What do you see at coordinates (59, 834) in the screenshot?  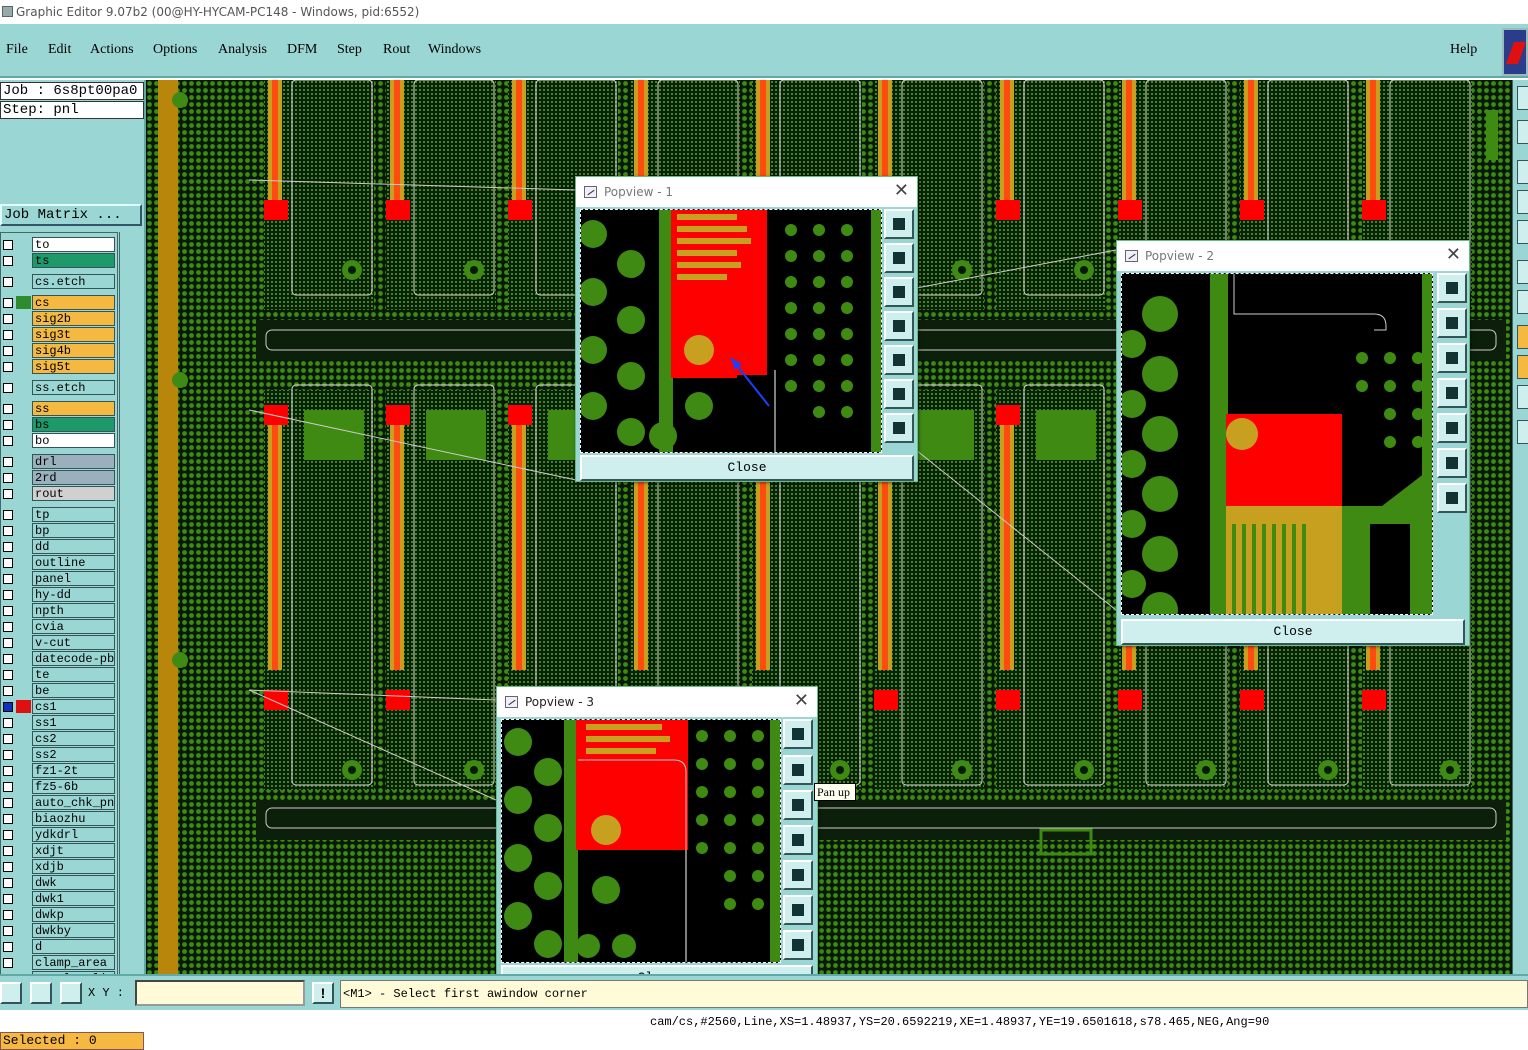 I see `layer-row: ydkdrl` at bounding box center [59, 834].